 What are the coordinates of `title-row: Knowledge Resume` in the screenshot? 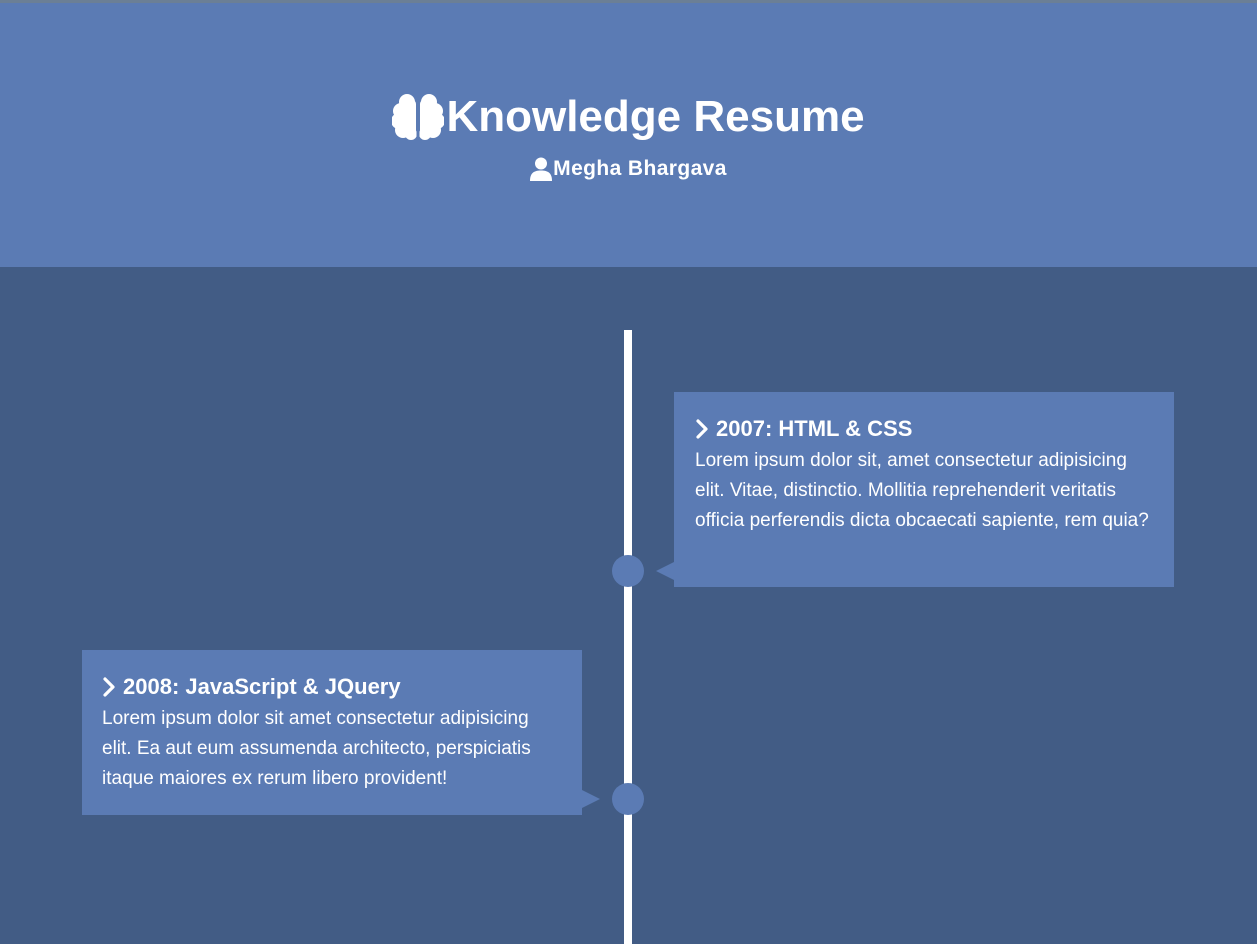 It's located at (628, 117).